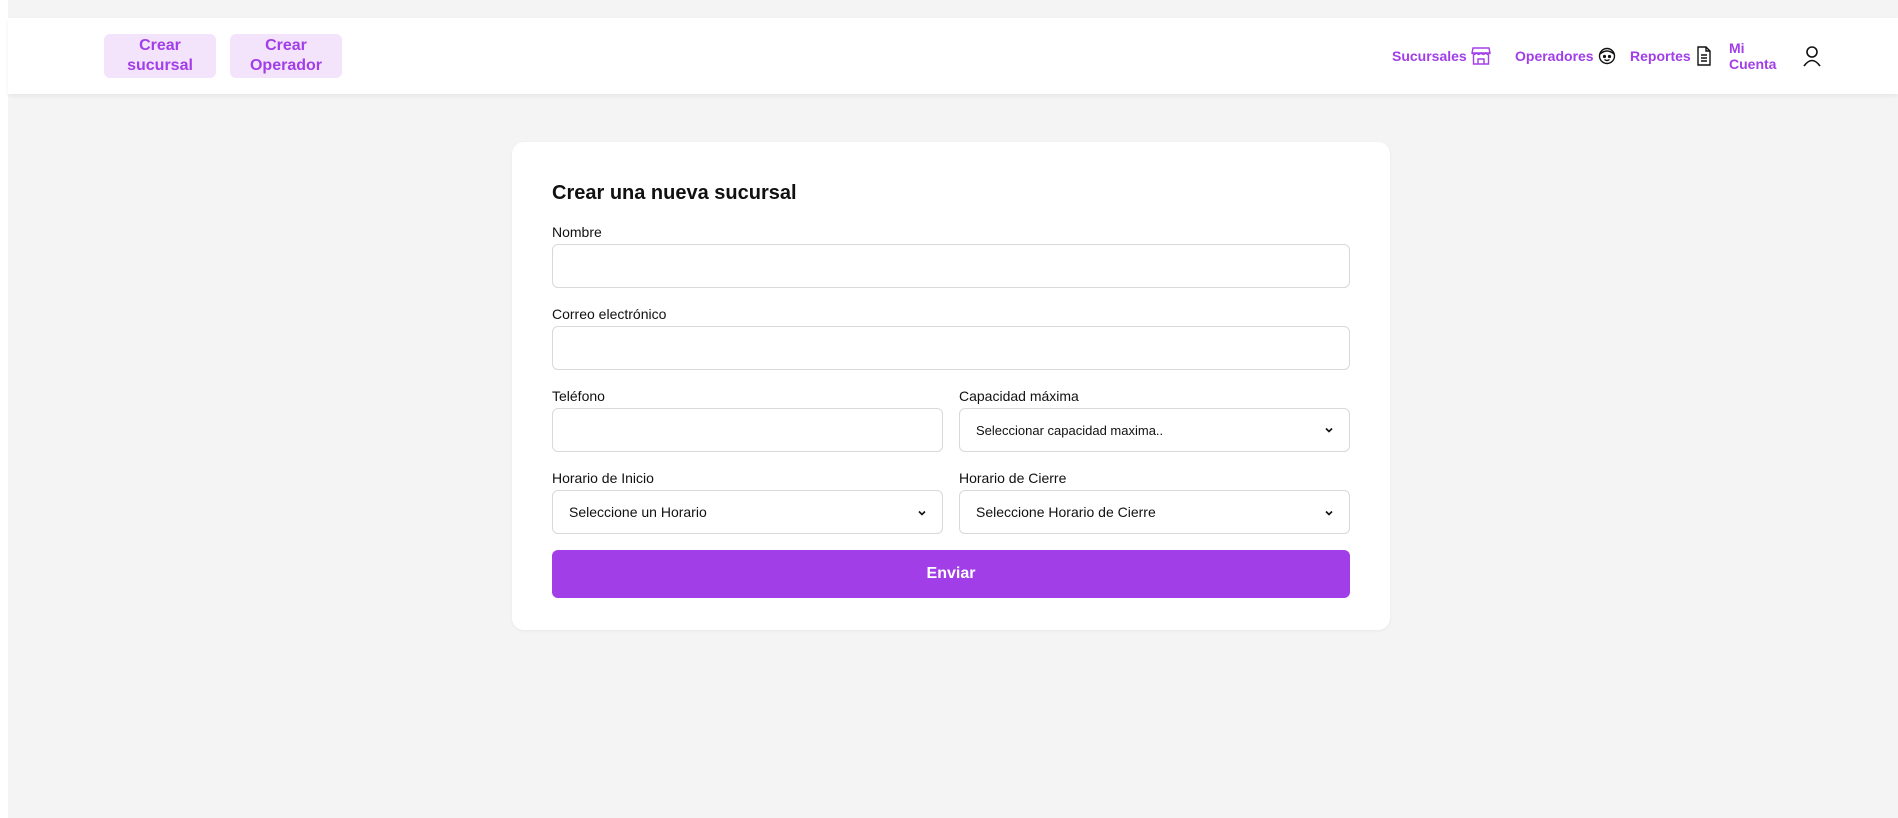 The image size is (1898, 818). Describe the element at coordinates (951, 266) in the screenshot. I see `name-input` at that location.